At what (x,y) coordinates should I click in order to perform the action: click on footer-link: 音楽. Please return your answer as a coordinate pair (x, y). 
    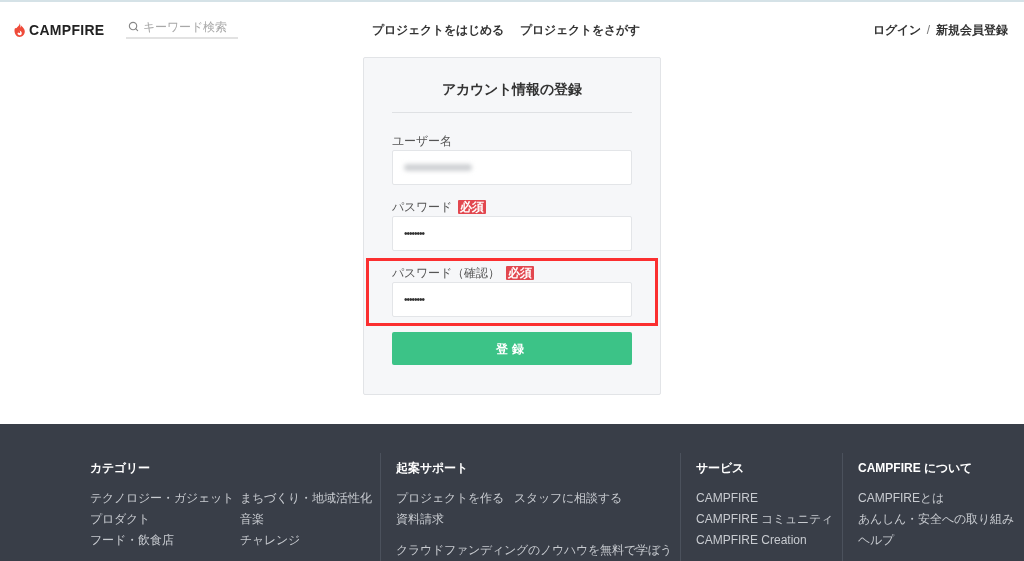
    Looking at the image, I should click on (252, 519).